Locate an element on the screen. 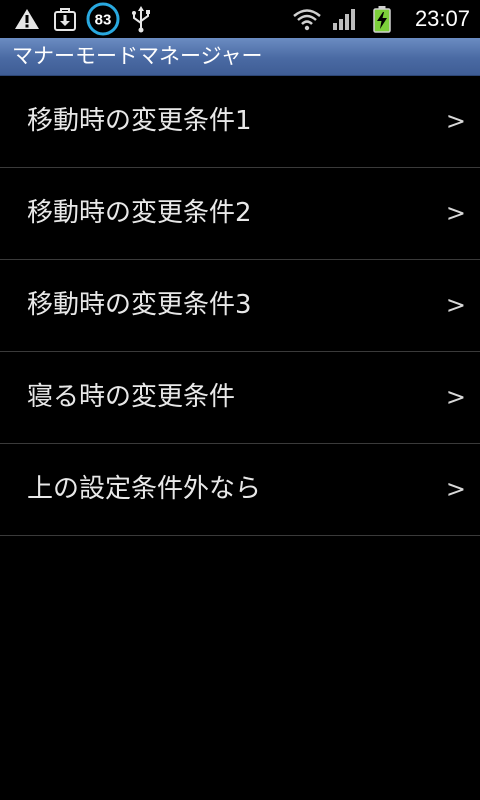 The height and width of the screenshot is (800, 480). battery-level-badge: 83 is located at coordinates (103, 20).